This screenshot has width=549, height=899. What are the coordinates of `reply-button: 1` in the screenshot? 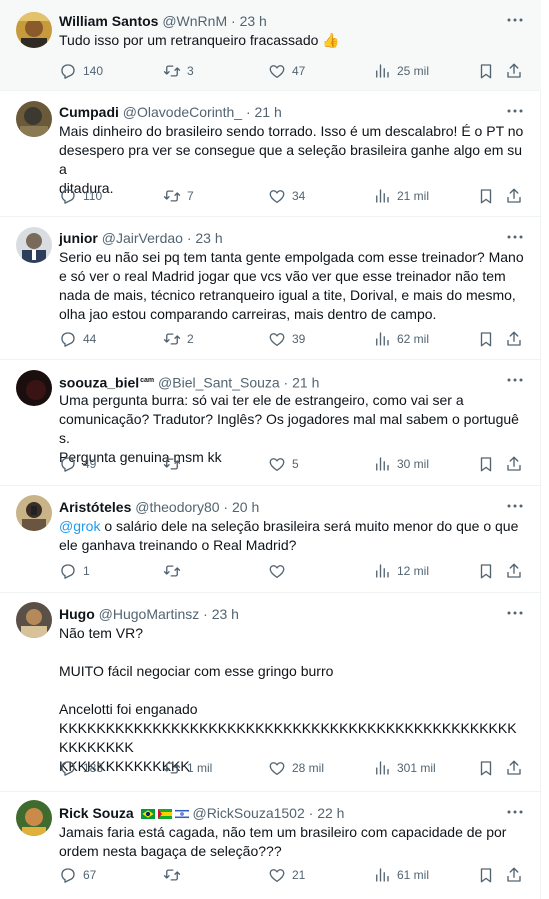 It's located at (74, 571).